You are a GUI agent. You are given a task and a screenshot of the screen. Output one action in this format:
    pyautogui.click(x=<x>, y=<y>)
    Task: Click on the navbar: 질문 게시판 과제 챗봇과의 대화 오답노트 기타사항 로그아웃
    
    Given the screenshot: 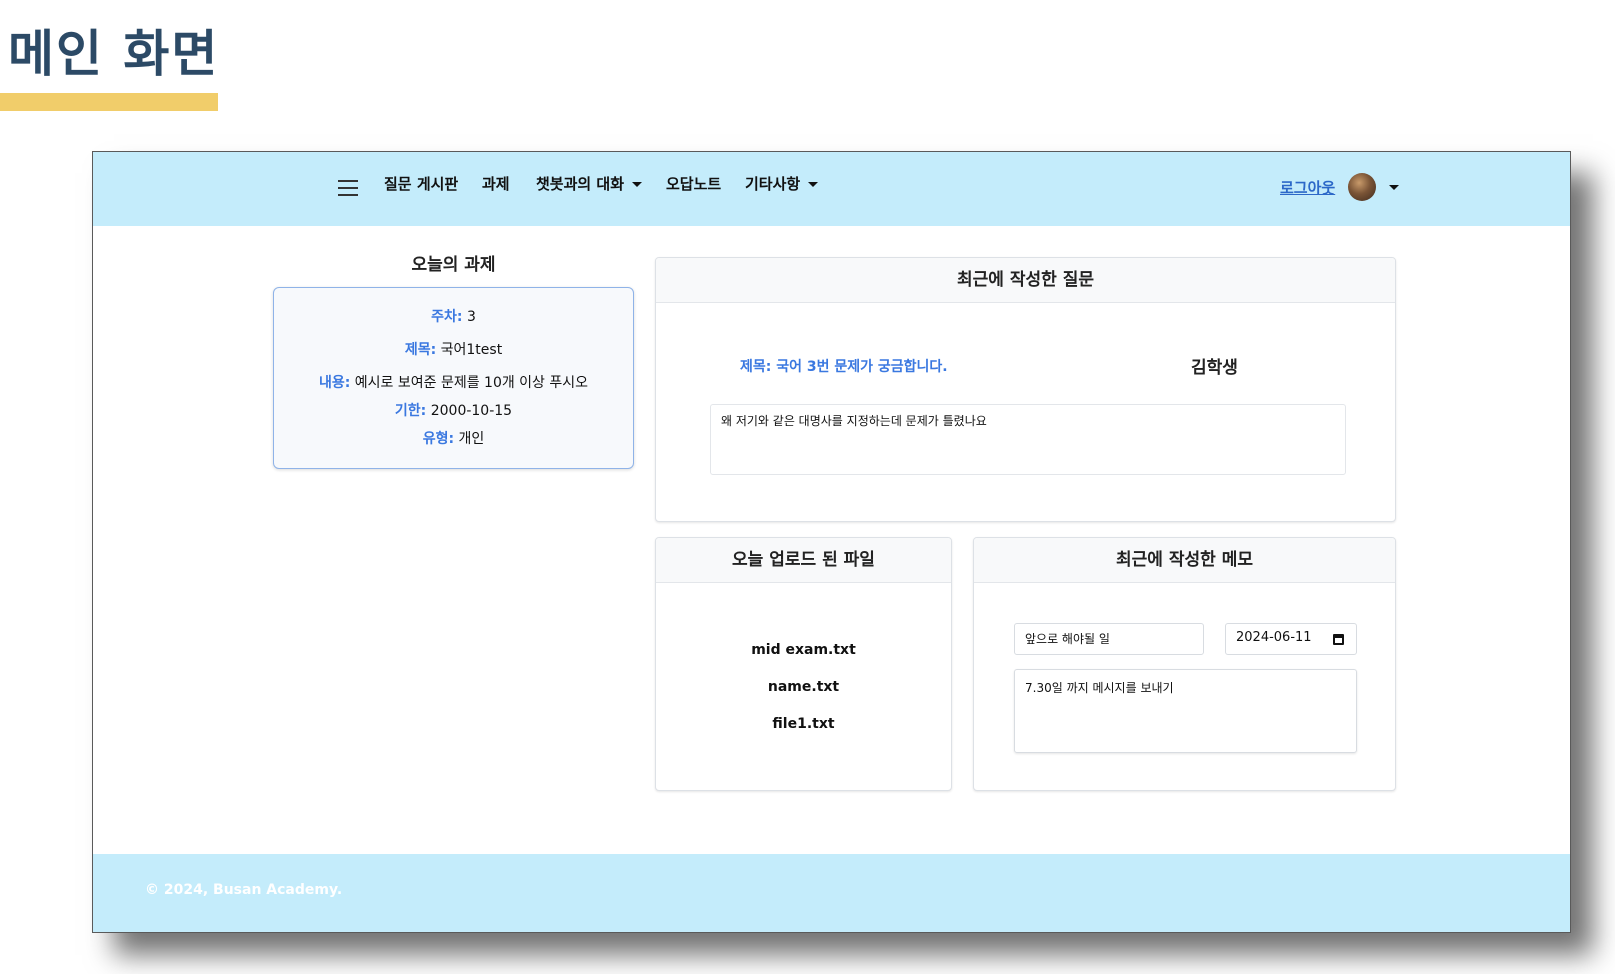 What is the action you would take?
    pyautogui.click(x=831, y=189)
    